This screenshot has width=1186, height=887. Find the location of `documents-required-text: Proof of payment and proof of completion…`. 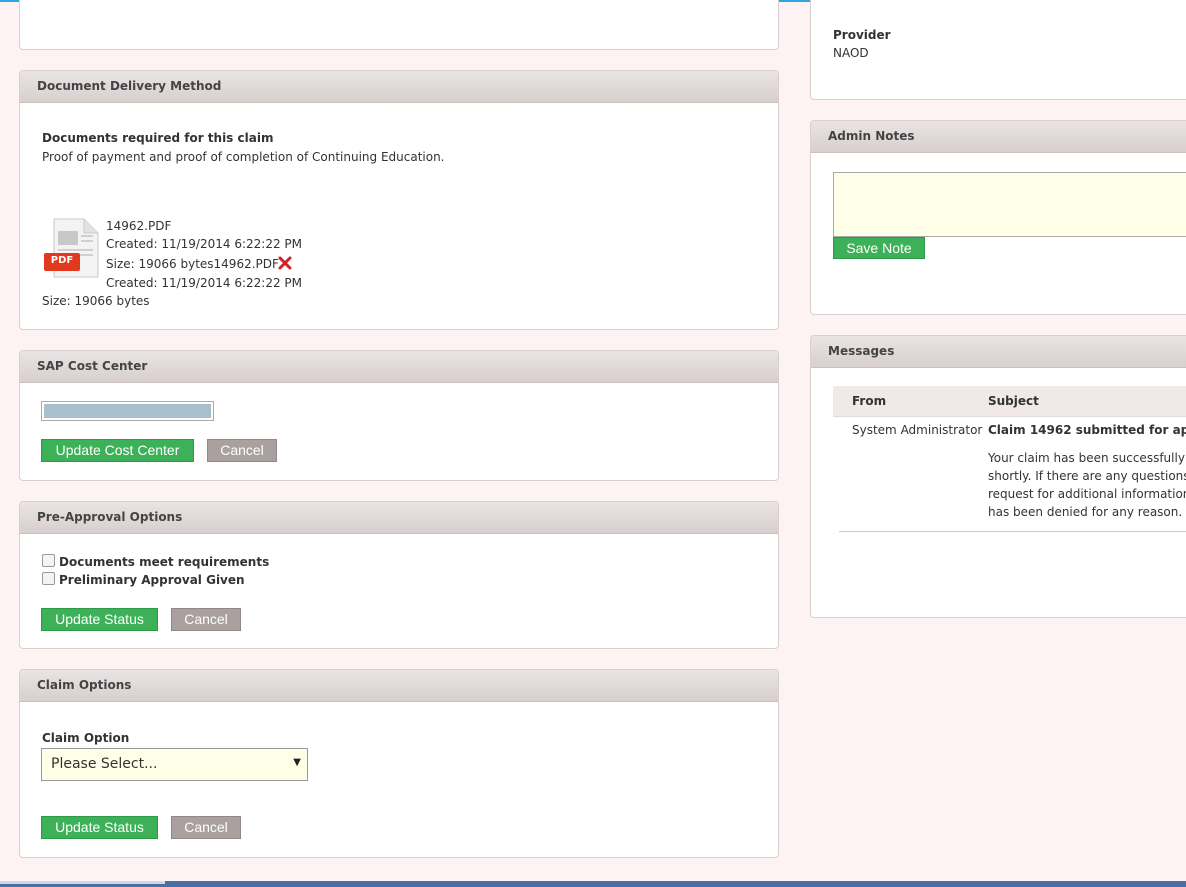

documents-required-text: Proof of payment and proof of completion… is located at coordinates (243, 157).